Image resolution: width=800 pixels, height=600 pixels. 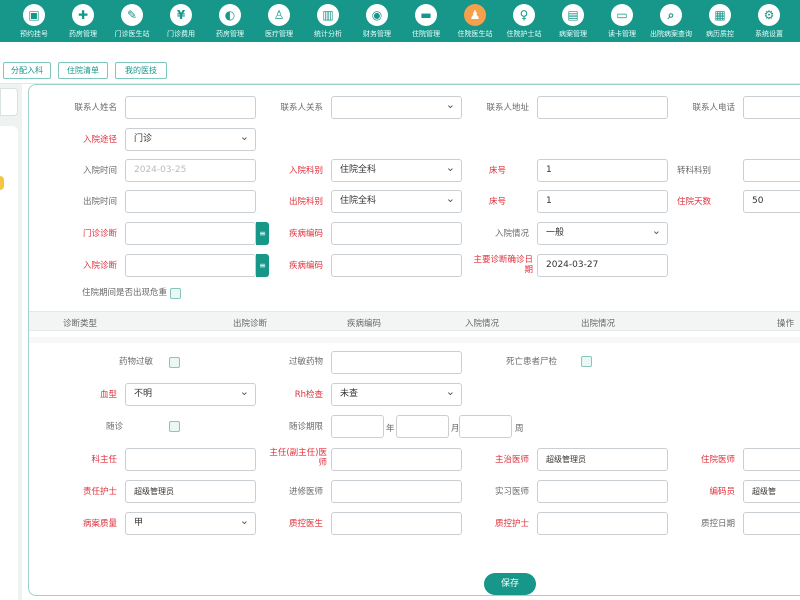 I want to click on main-diag-date-input: 2024-03-27, so click(x=602, y=265).